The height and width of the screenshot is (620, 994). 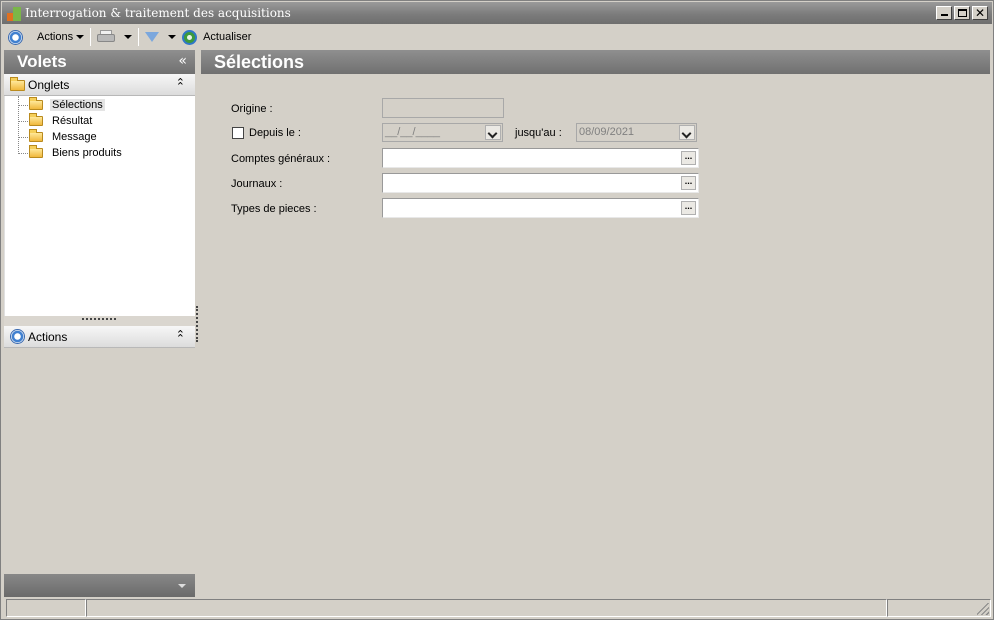 I want to click on comptes-label: Comptes généraux :, so click(x=281, y=159).